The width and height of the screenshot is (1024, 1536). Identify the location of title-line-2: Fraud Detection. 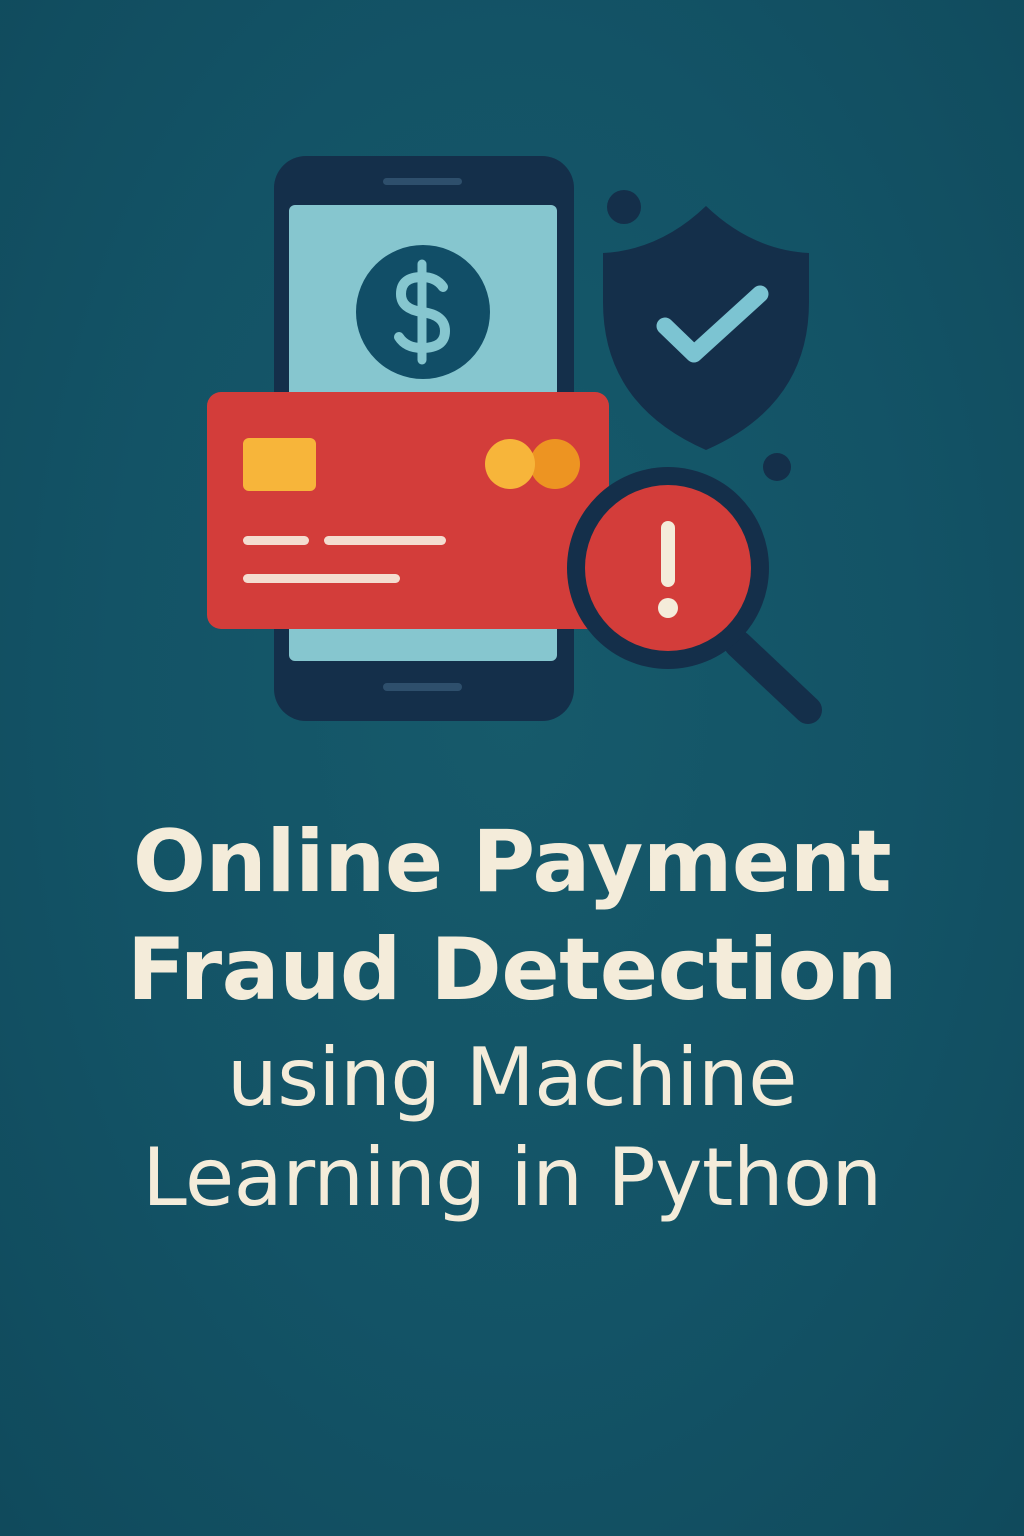
(512, 970).